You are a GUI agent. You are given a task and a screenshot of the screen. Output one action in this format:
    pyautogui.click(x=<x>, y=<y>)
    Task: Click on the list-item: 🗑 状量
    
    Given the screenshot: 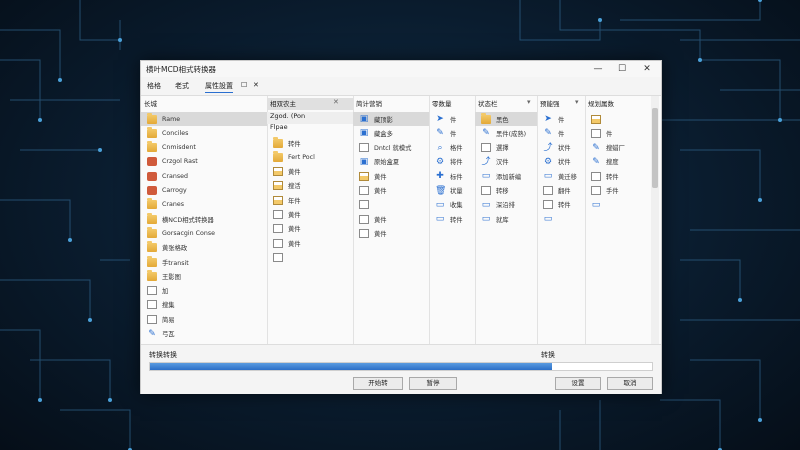 What is the action you would take?
    pyautogui.click(x=452, y=191)
    